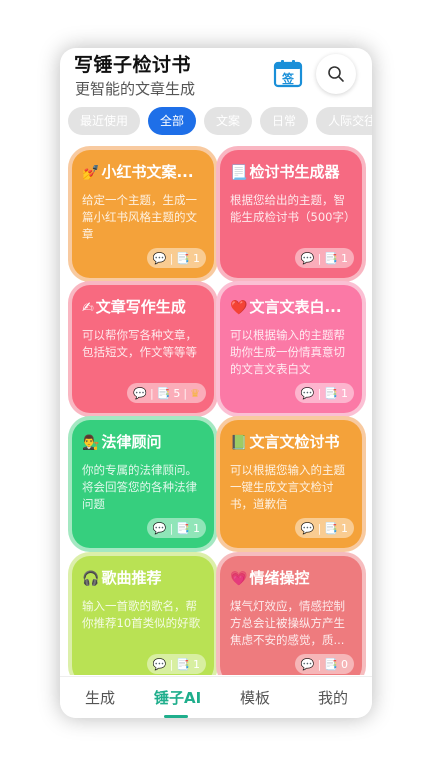  Describe the element at coordinates (195, 393) in the screenshot. I see `crown-icon: ♛` at that location.